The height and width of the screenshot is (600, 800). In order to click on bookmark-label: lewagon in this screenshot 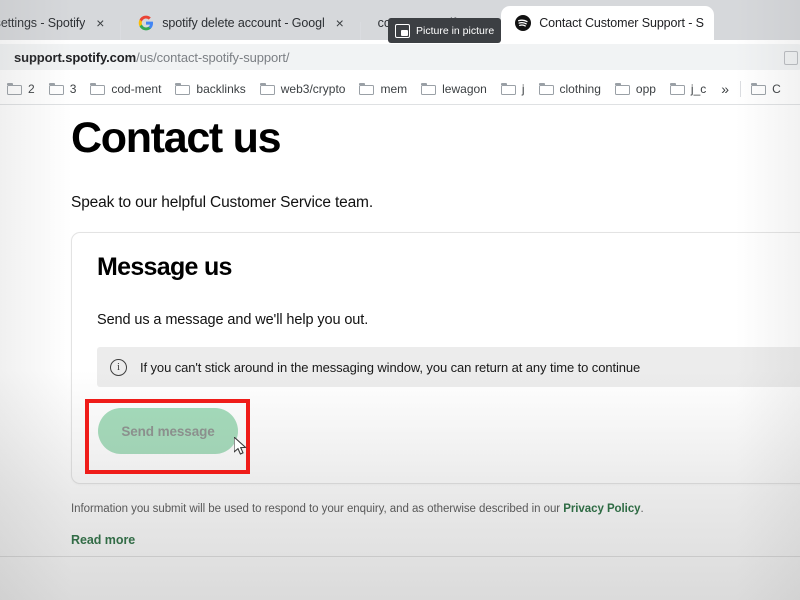, I will do `click(464, 88)`.